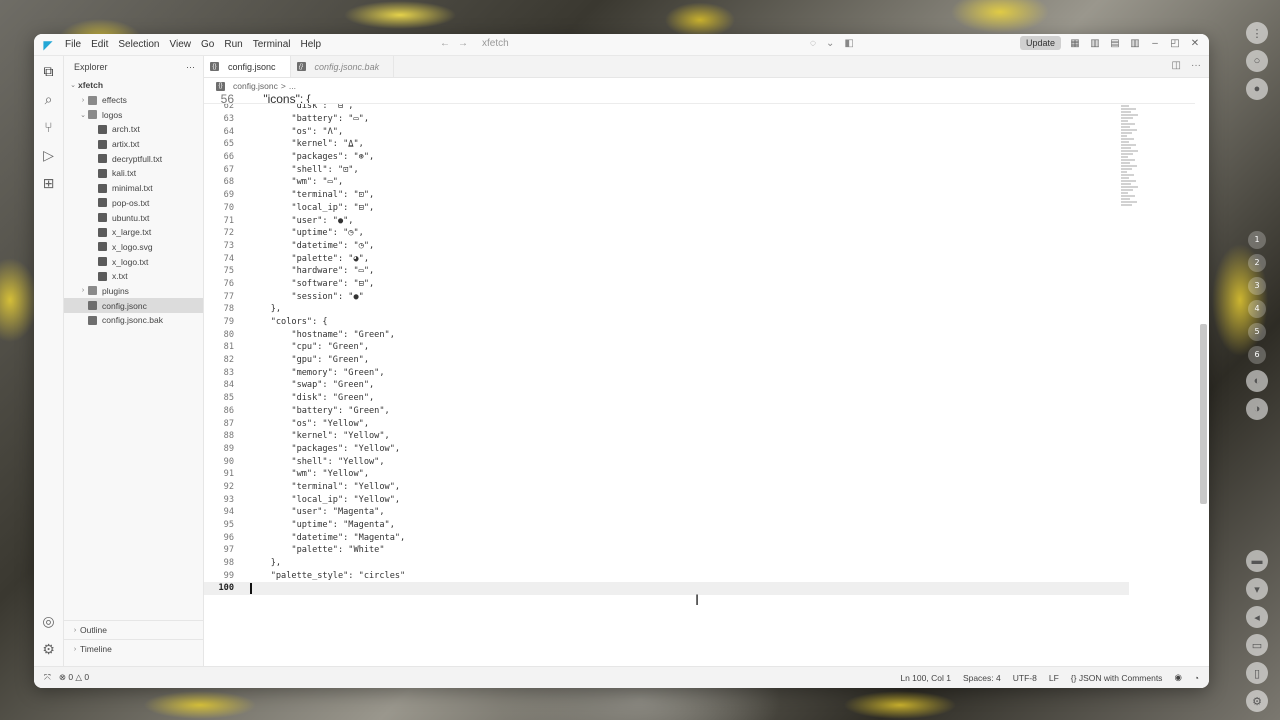 This screenshot has height=720, width=1280. What do you see at coordinates (49, 127) in the screenshot?
I see `source-control-icon: ⑂` at bounding box center [49, 127].